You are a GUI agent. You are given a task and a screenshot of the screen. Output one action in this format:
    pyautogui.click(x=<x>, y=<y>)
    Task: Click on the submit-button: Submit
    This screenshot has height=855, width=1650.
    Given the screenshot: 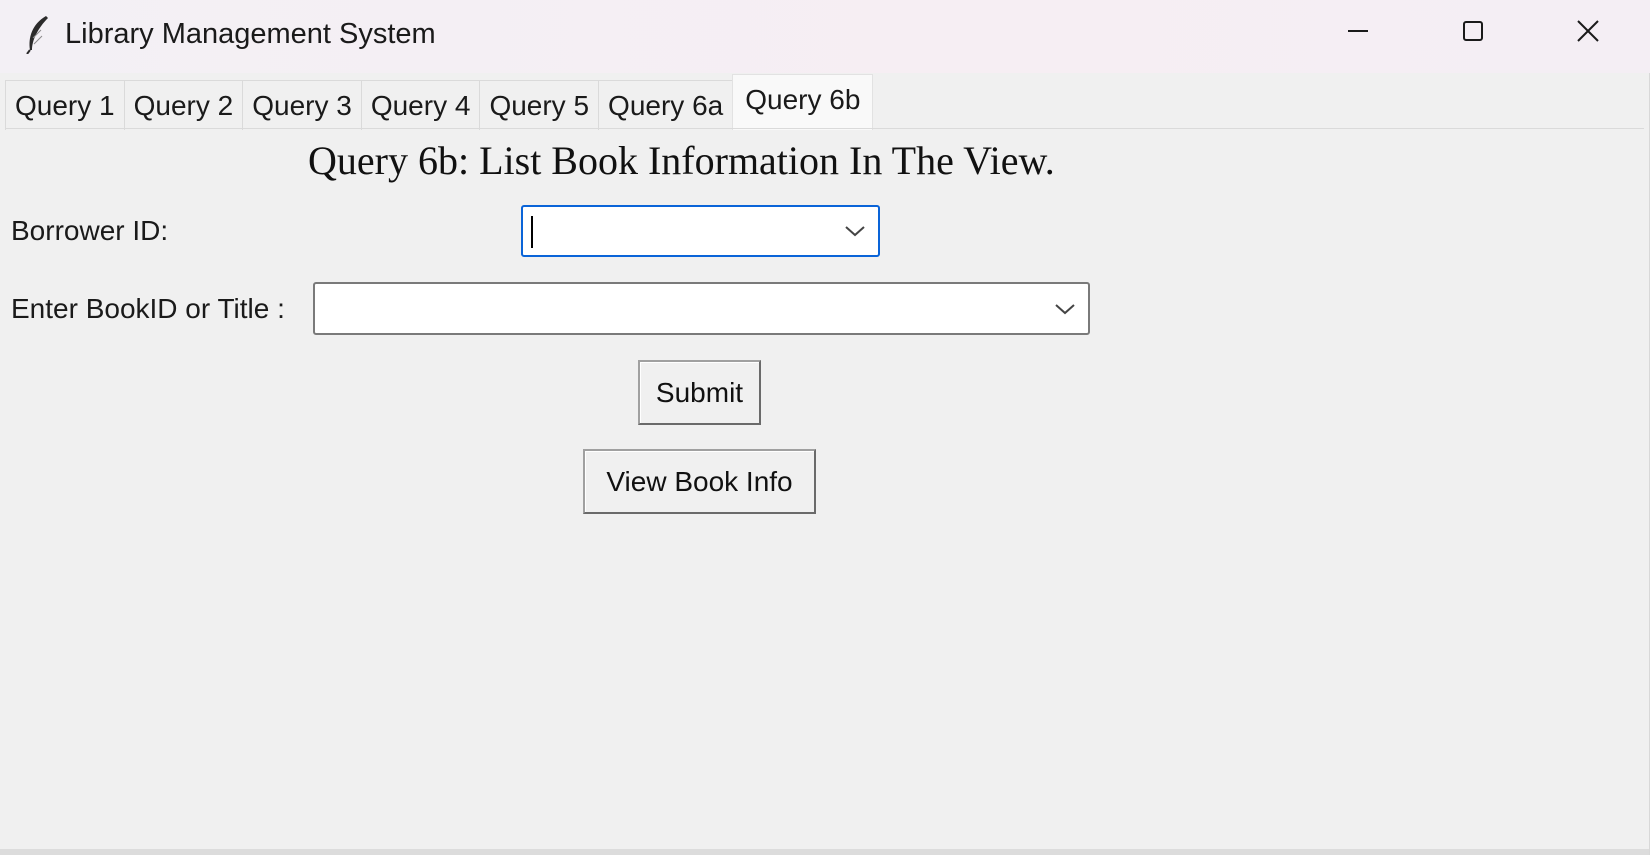 What is the action you would take?
    pyautogui.click(x=699, y=392)
    